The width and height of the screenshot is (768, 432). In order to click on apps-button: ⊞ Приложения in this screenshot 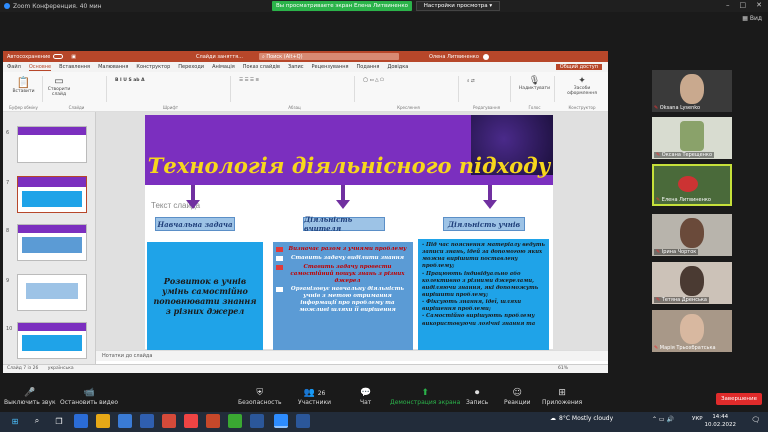, I will do `click(562, 397)`.